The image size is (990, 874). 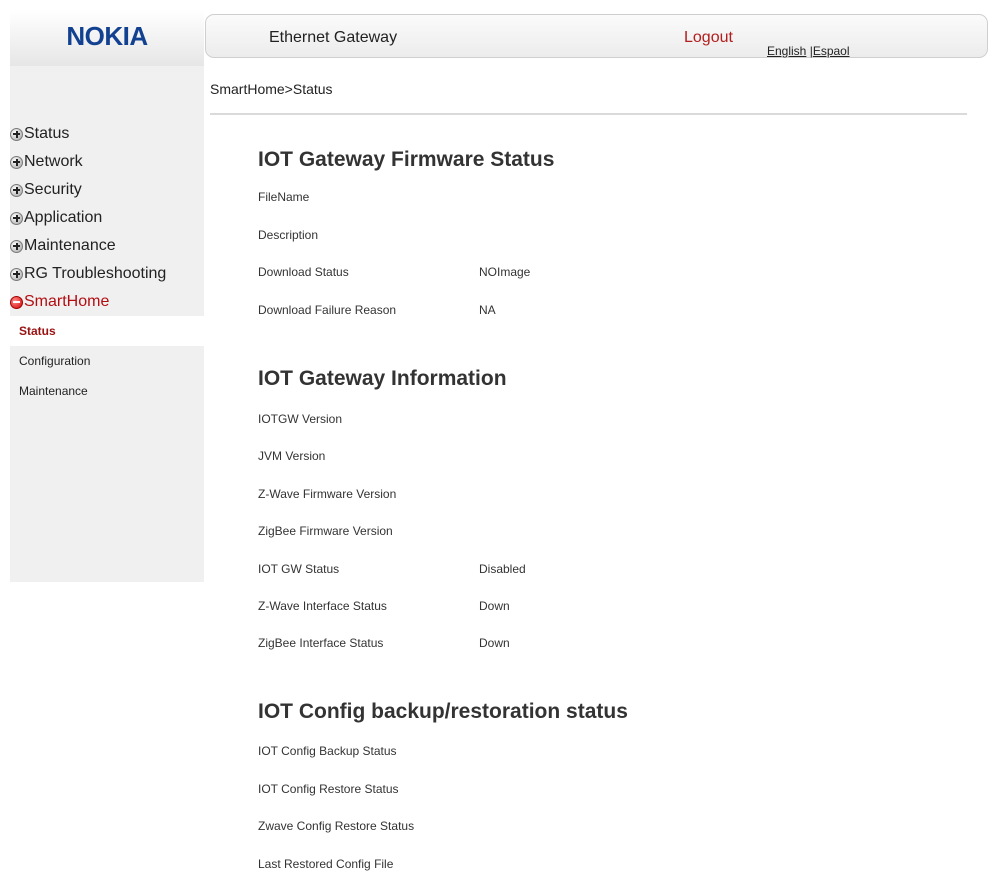 I want to click on sidebar-subitem-configuration: Configuration, so click(x=107, y=361).